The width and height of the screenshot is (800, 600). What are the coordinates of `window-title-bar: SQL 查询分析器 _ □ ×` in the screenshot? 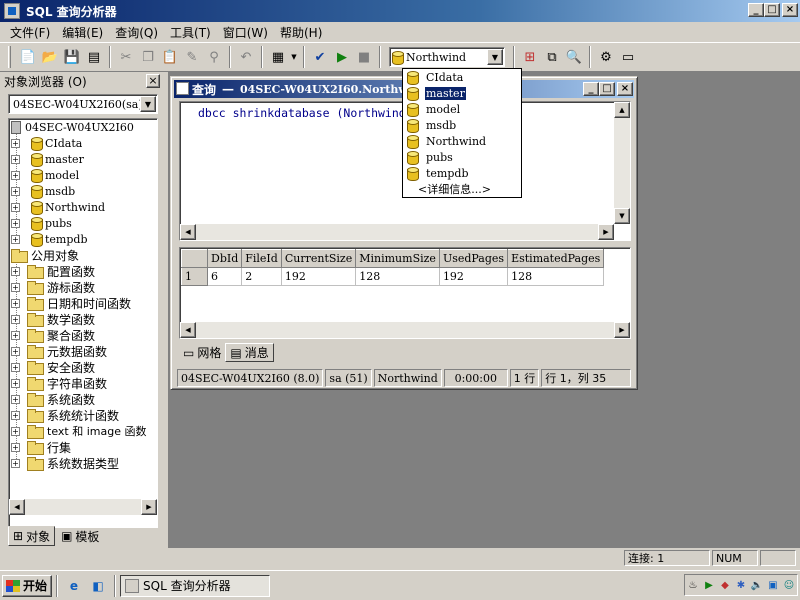 It's located at (400, 11).